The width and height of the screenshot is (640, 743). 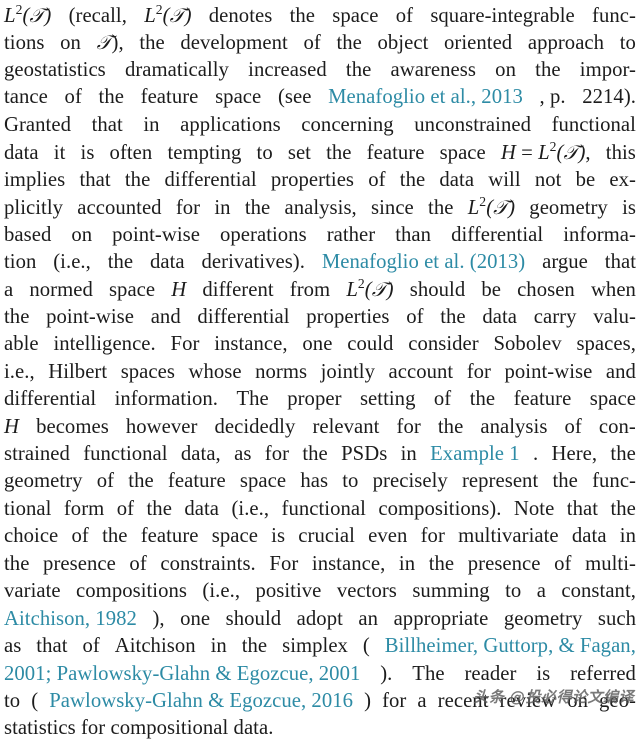 I want to click on word: simplex, so click(x=315, y=646).